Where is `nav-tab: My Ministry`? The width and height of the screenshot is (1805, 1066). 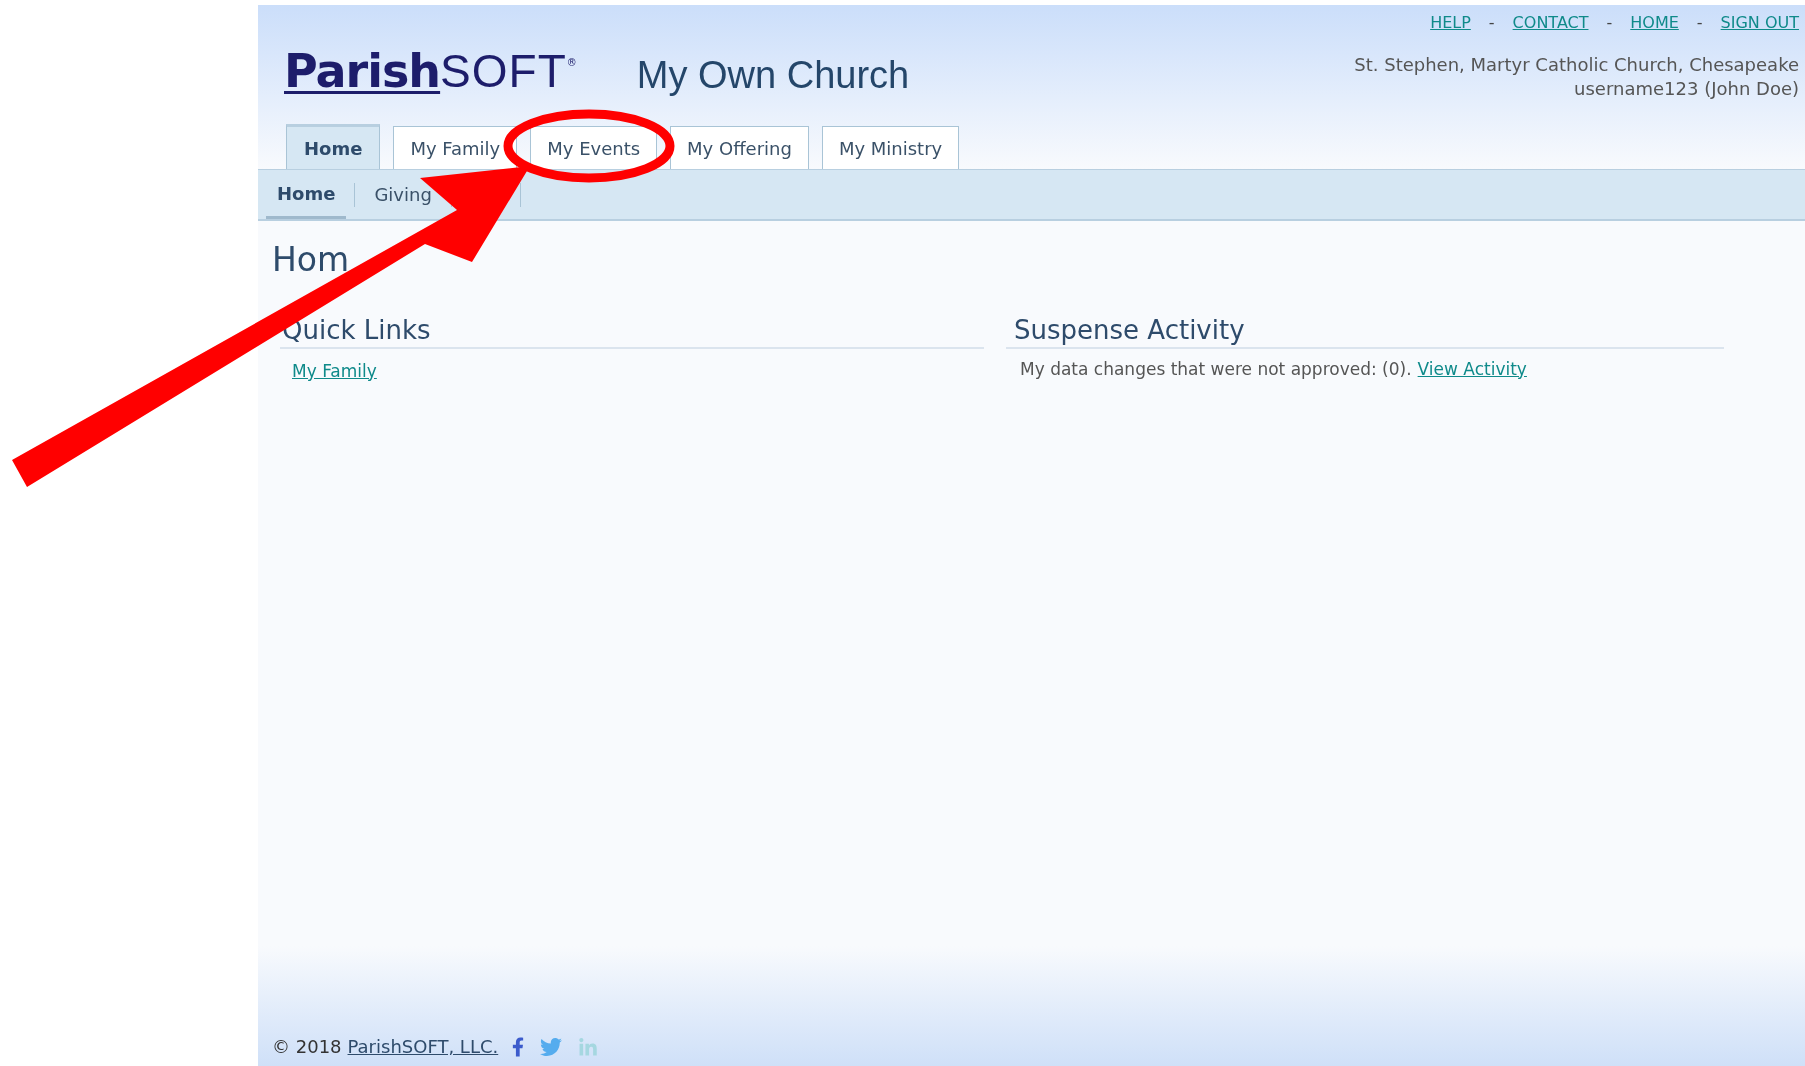 nav-tab: My Ministry is located at coordinates (890, 147).